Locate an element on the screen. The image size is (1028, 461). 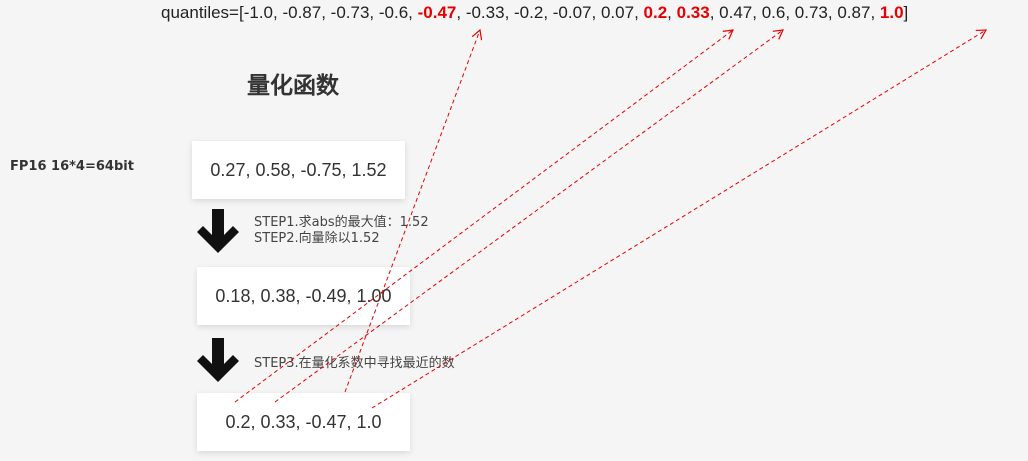
step1-text: STEP1.求abs的最大值：1.52 is located at coordinates (341, 222).